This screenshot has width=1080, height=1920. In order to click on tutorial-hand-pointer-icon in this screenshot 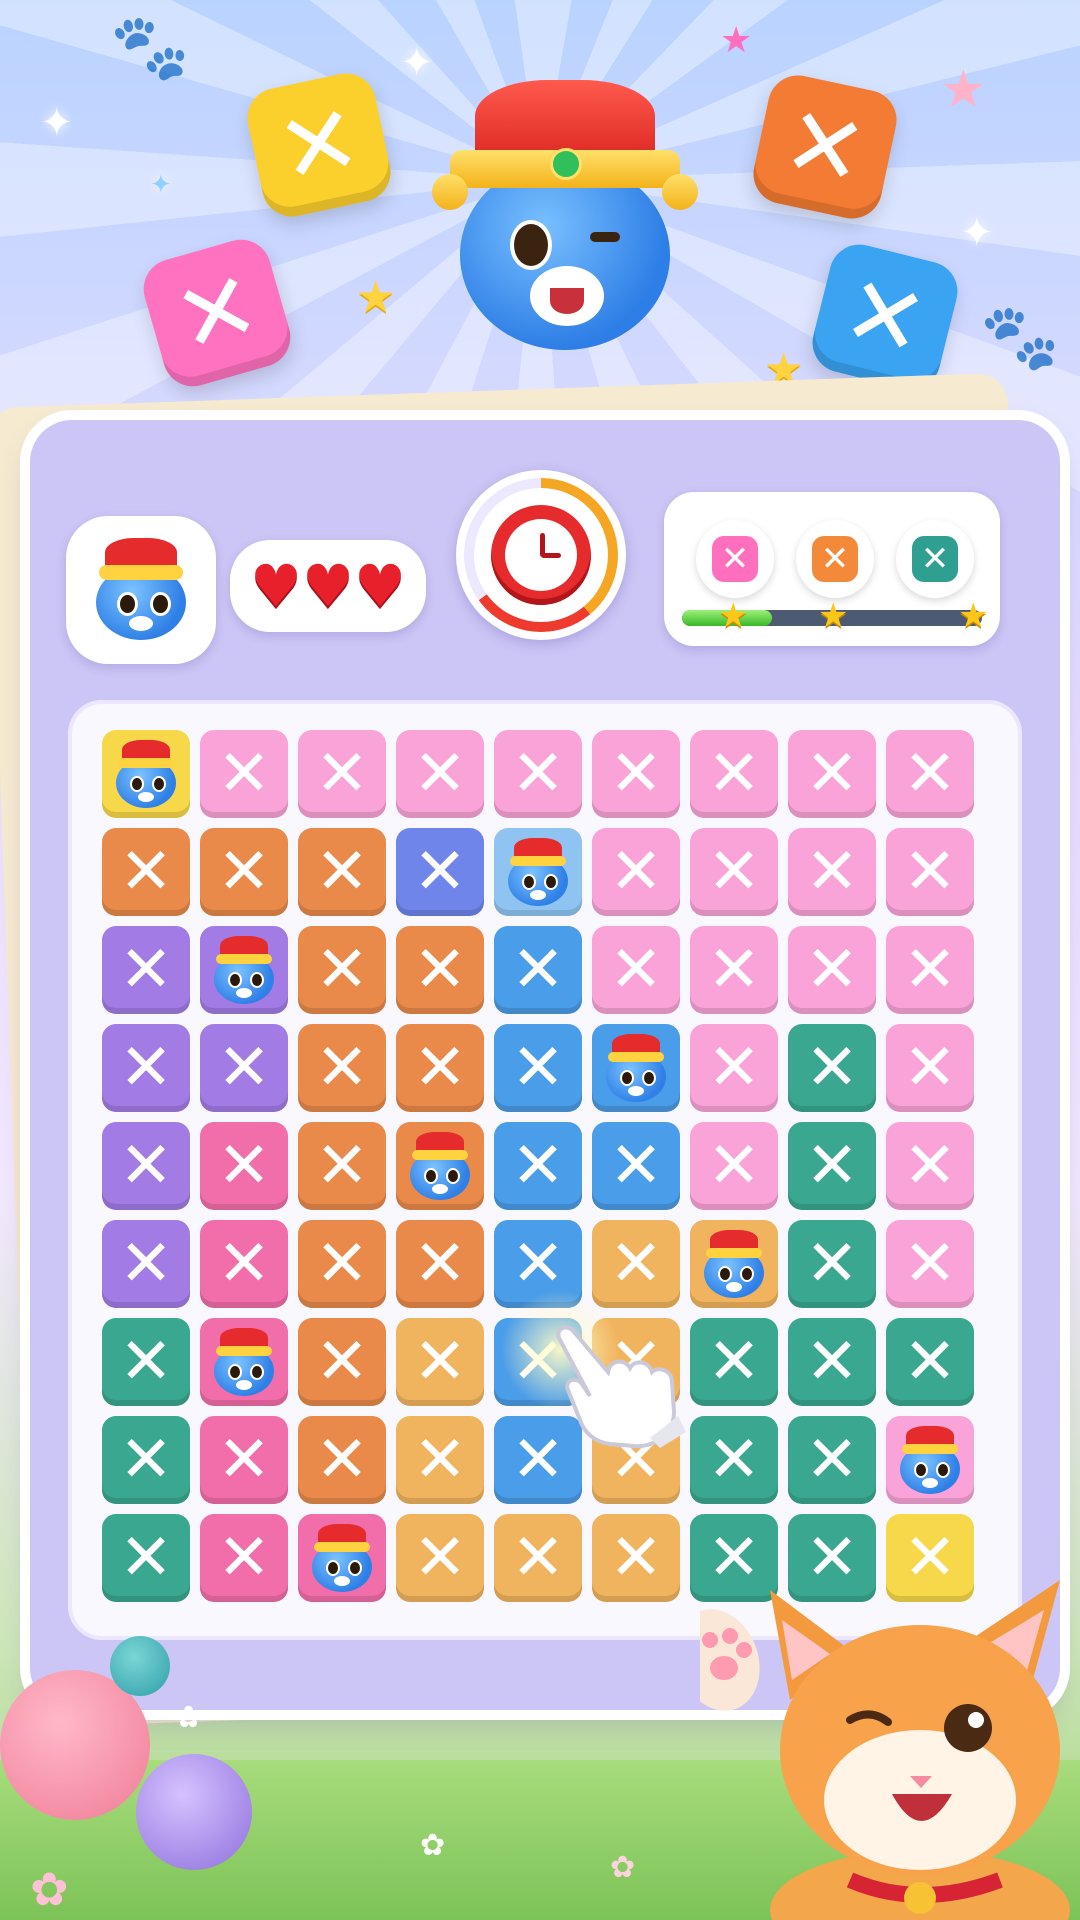, I will do `click(621, 1387)`.